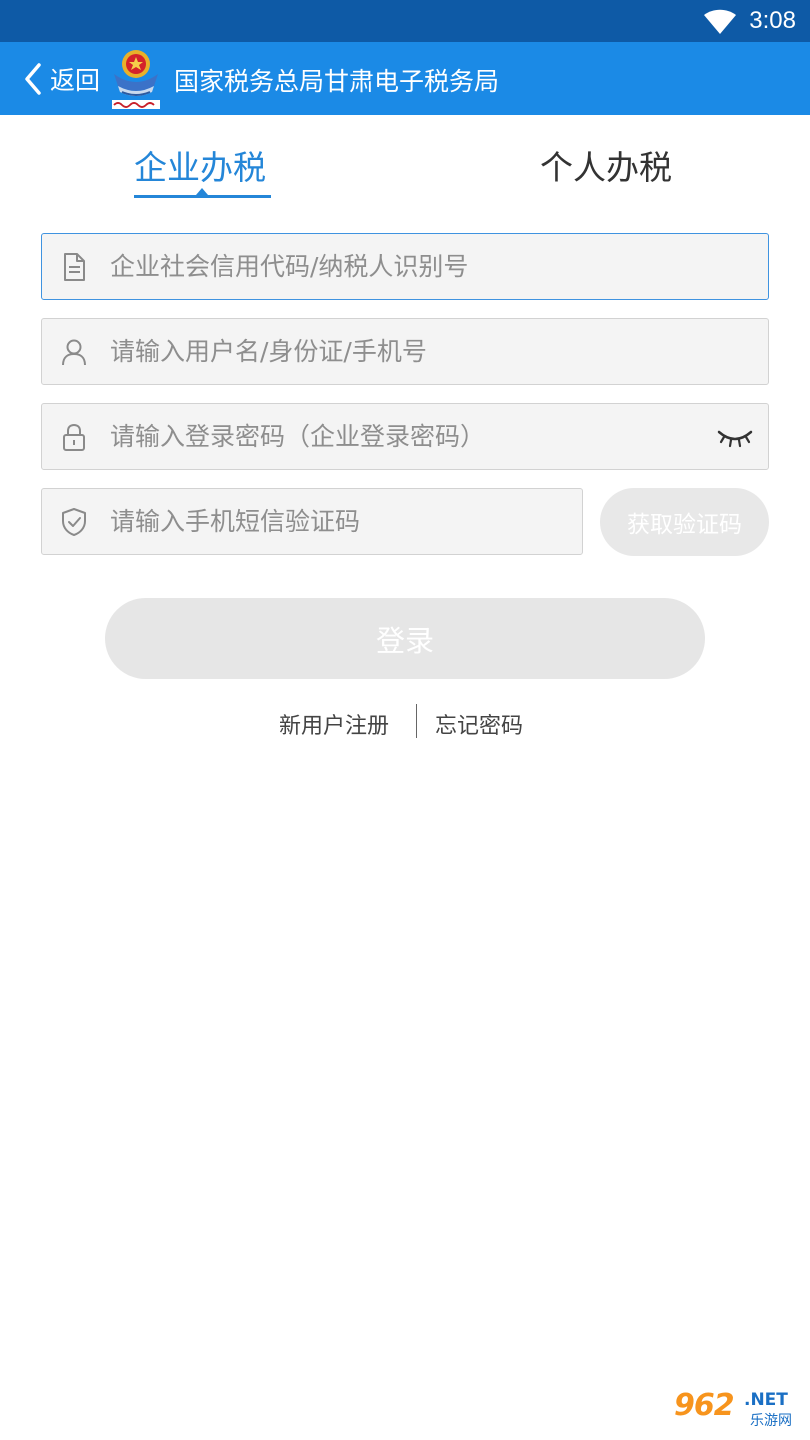 The image size is (810, 1440). Describe the element at coordinates (337, 81) in the screenshot. I see `app-title: 国家税务总局甘肃电子税务局` at that location.